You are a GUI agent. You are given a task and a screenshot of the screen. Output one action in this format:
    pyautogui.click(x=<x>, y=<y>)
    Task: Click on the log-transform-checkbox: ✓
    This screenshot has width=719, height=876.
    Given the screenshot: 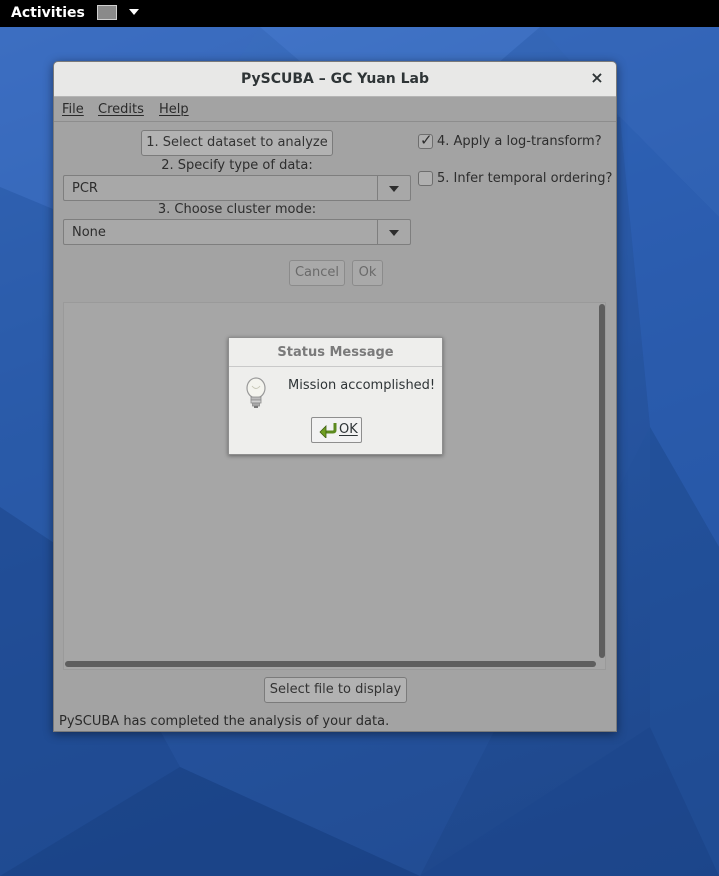 What is the action you would take?
    pyautogui.click(x=425, y=140)
    